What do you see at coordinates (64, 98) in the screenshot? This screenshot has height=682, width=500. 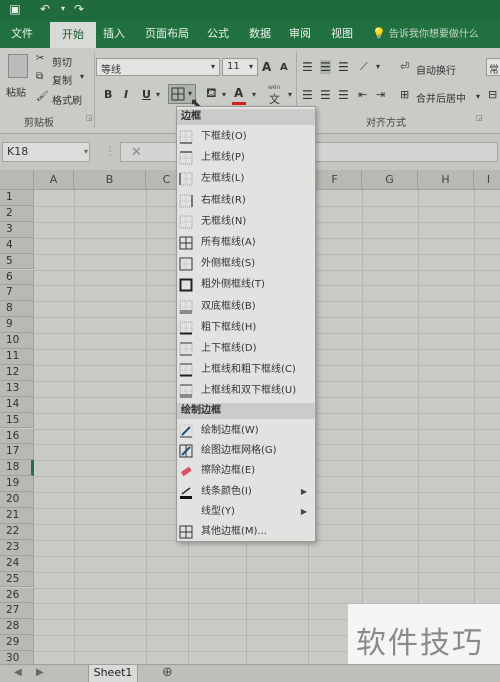 I see `format-painter-button: 🖌 格式刷` at bounding box center [64, 98].